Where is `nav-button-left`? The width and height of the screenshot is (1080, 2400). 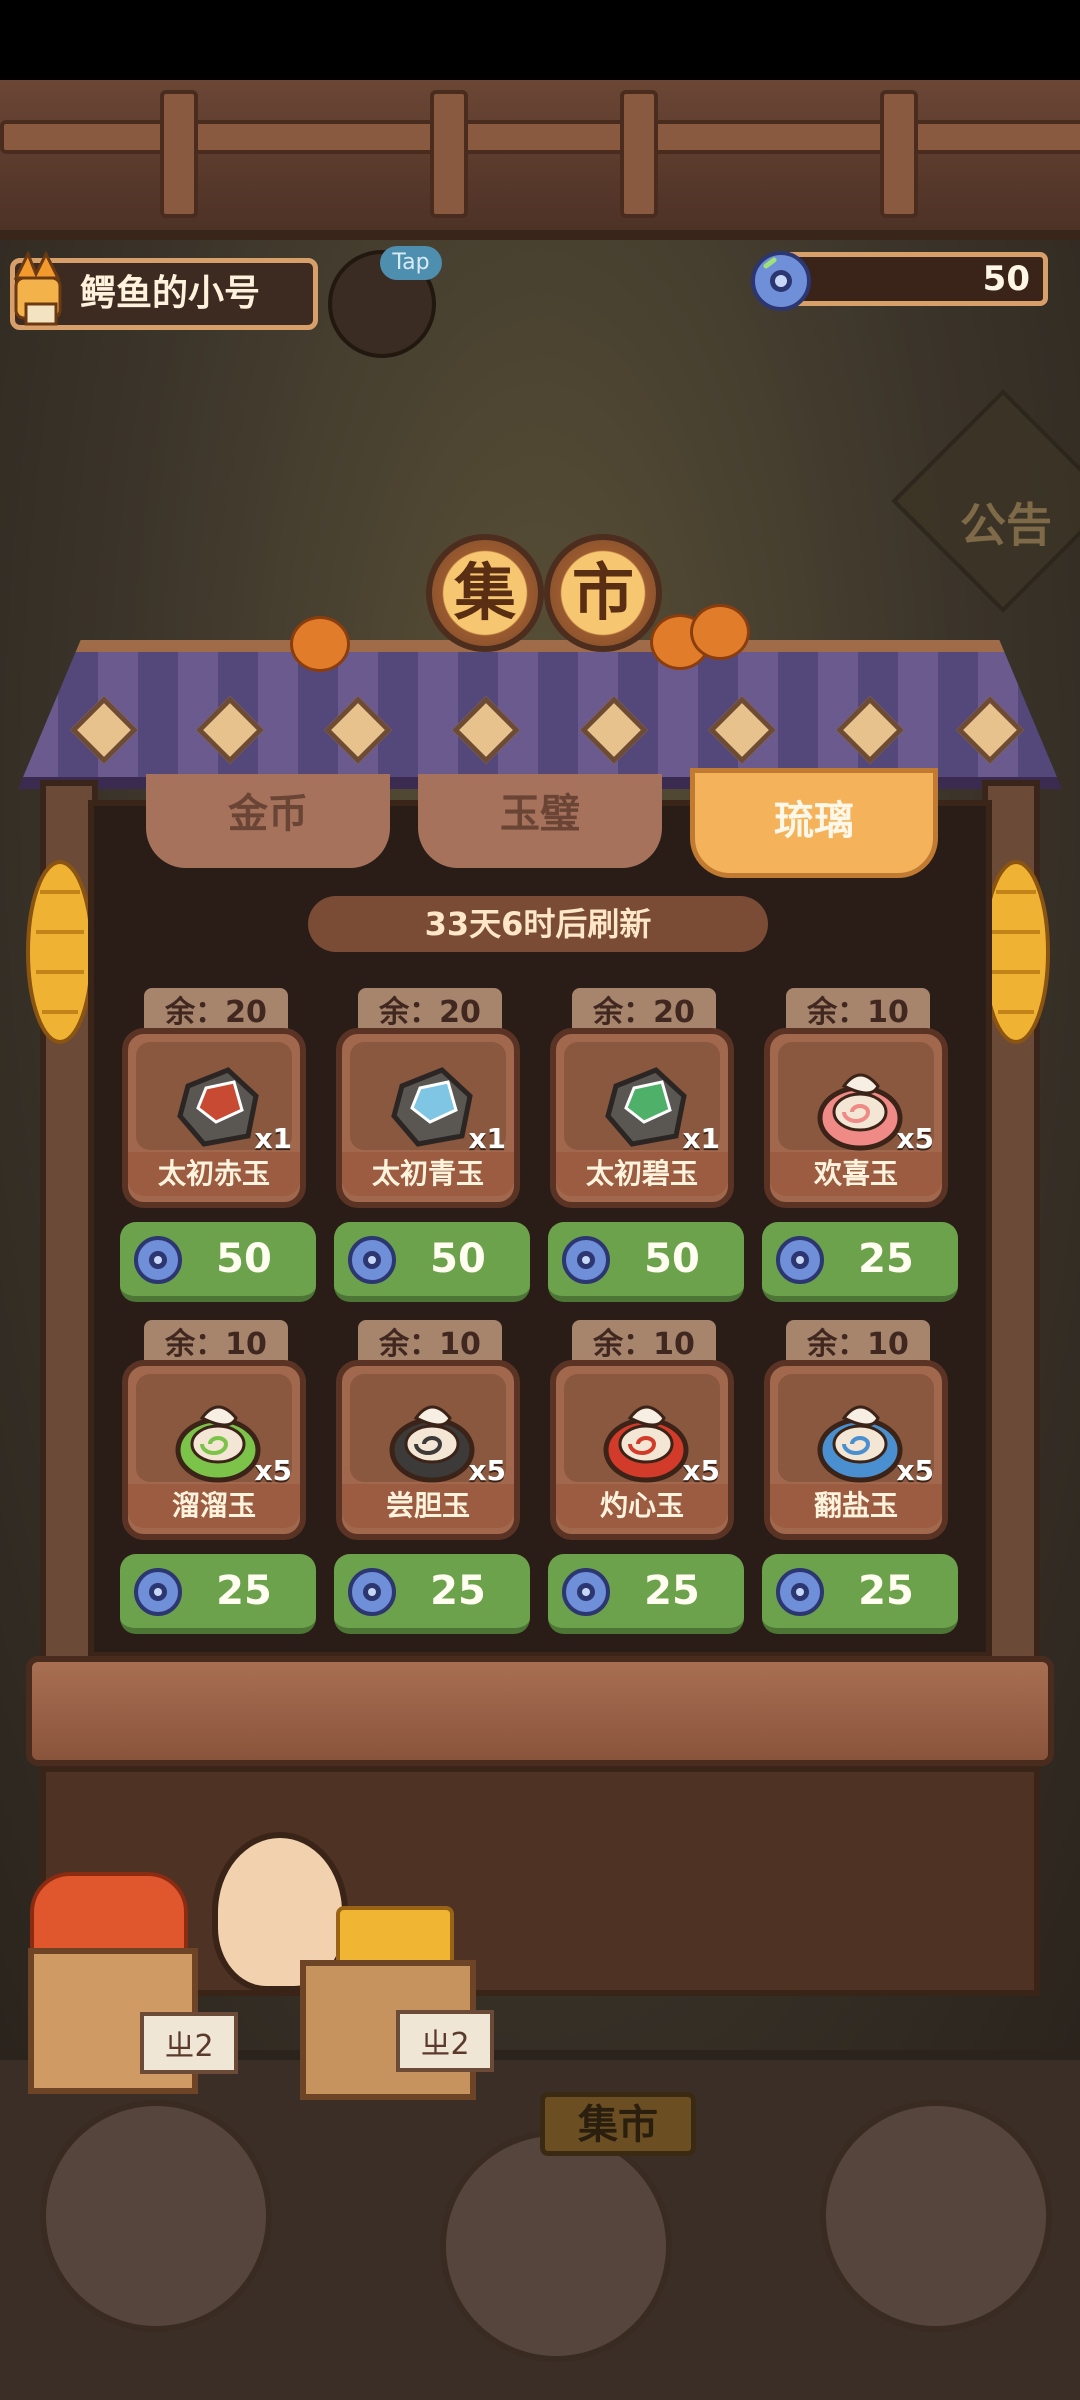 nav-button-left is located at coordinates (156, 2216).